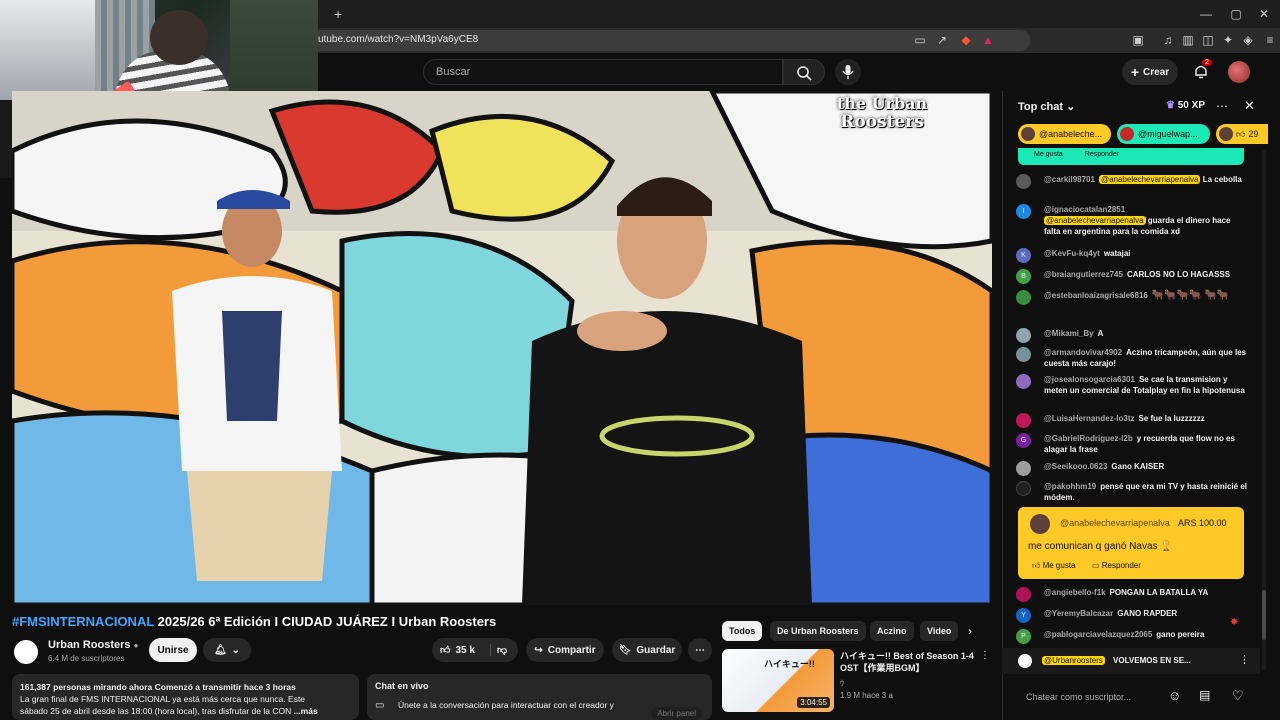  What do you see at coordinates (1115, 523) in the screenshot?
I see `author-name: @anabelechevarriapenalva` at bounding box center [1115, 523].